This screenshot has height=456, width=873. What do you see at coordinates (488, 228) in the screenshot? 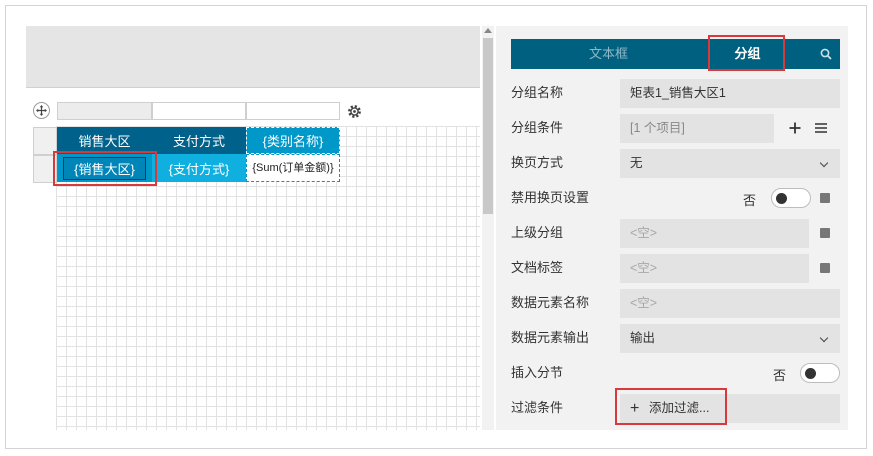
I see `designer-scrollbar` at bounding box center [488, 228].